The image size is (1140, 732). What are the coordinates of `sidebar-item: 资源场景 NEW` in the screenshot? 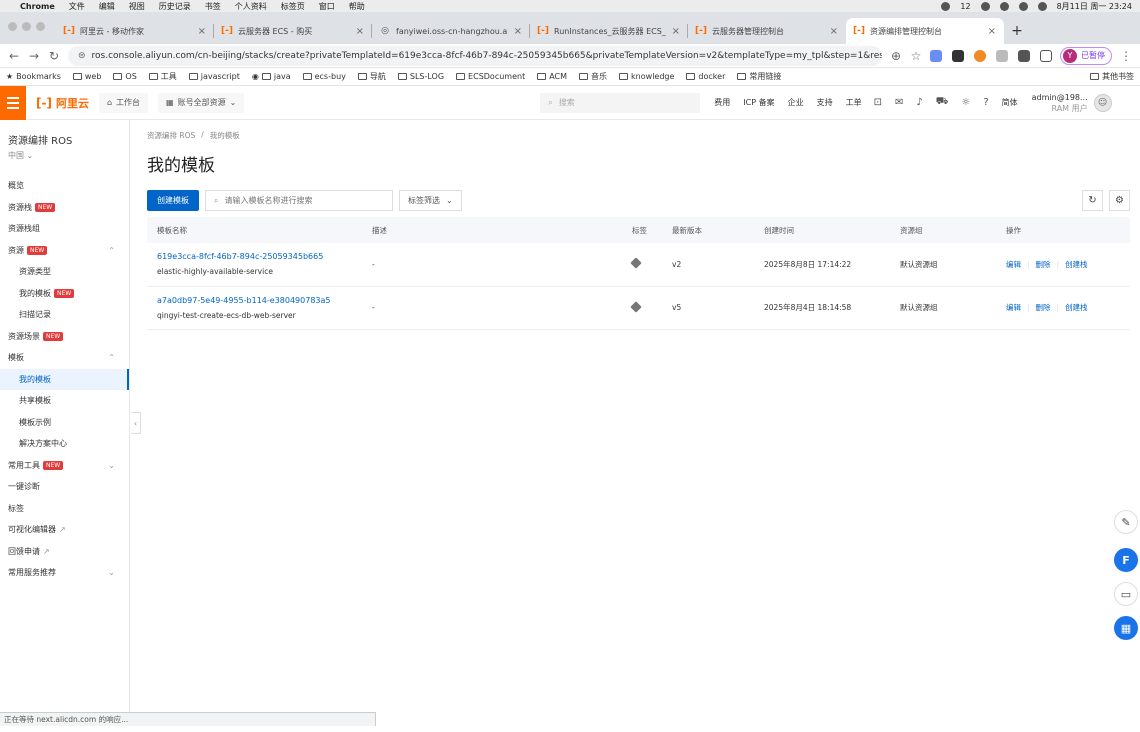 It's located at (64, 337).